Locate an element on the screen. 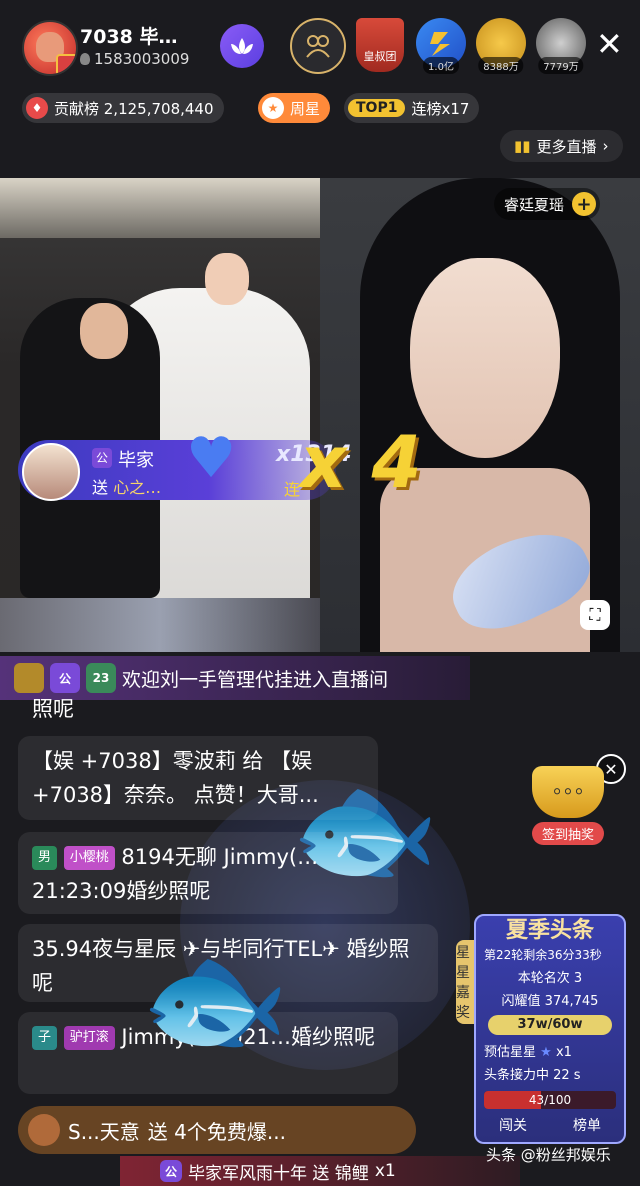  top1-badge: TOP1 is located at coordinates (377, 108).